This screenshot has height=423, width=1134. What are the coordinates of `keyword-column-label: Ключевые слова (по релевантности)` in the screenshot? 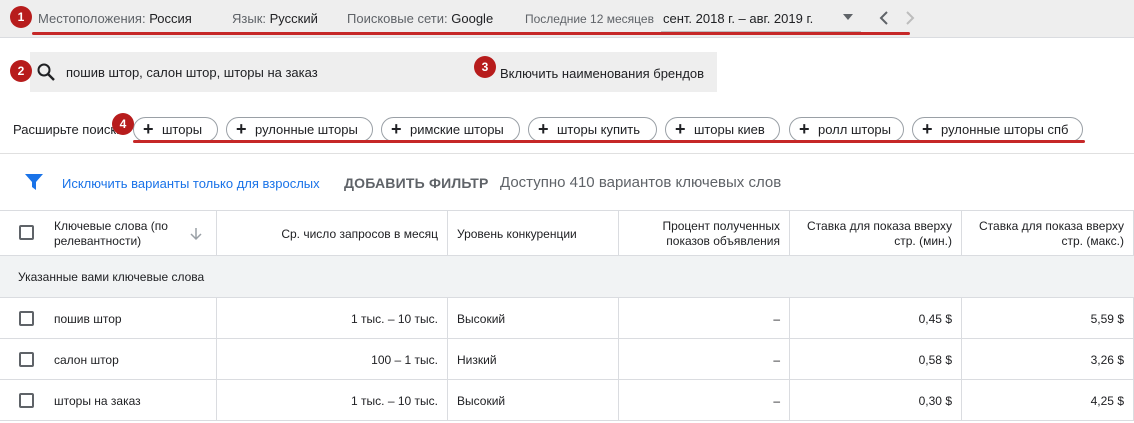 It's located at (111, 233).